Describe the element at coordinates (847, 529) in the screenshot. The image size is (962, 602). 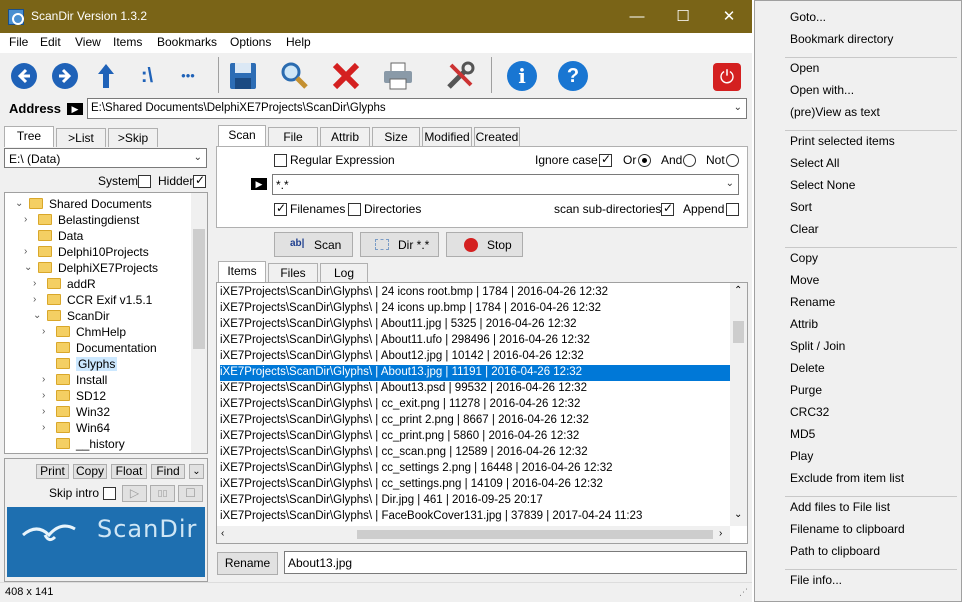
I see `menu-item: Filename to clipboard` at that location.